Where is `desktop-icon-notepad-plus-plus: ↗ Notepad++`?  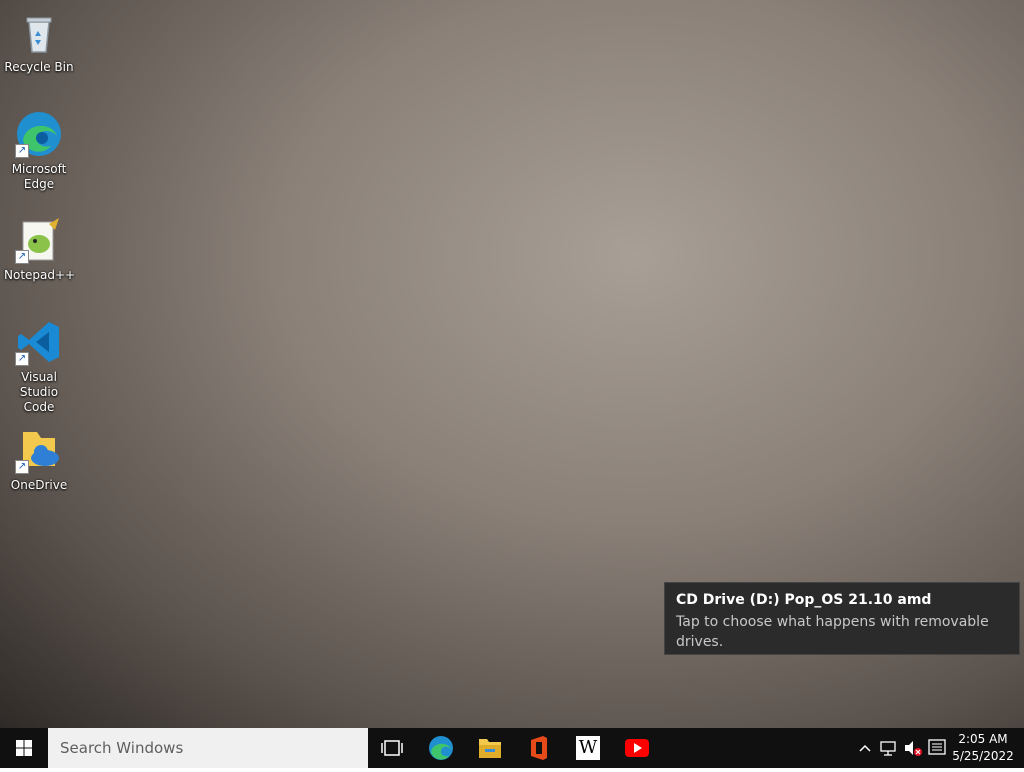 desktop-icon-notepad-plus-plus: ↗ Notepad++ is located at coordinates (40, 249).